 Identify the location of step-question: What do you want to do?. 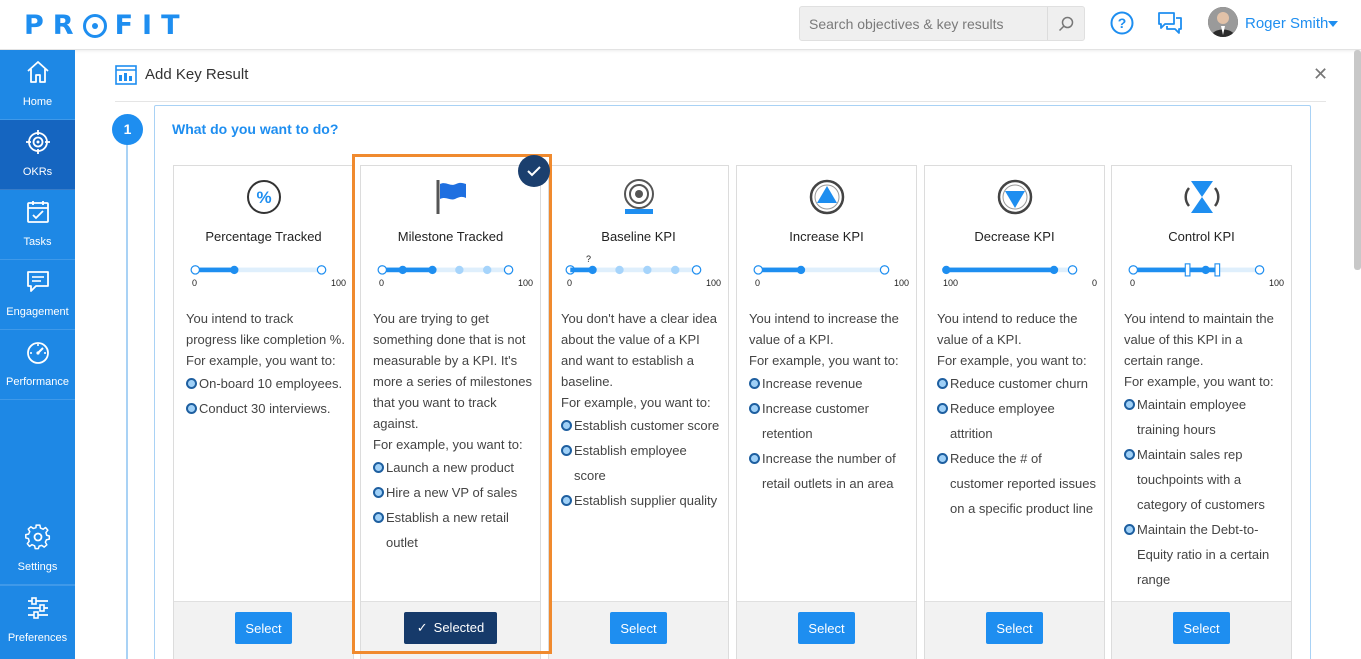
(255, 129).